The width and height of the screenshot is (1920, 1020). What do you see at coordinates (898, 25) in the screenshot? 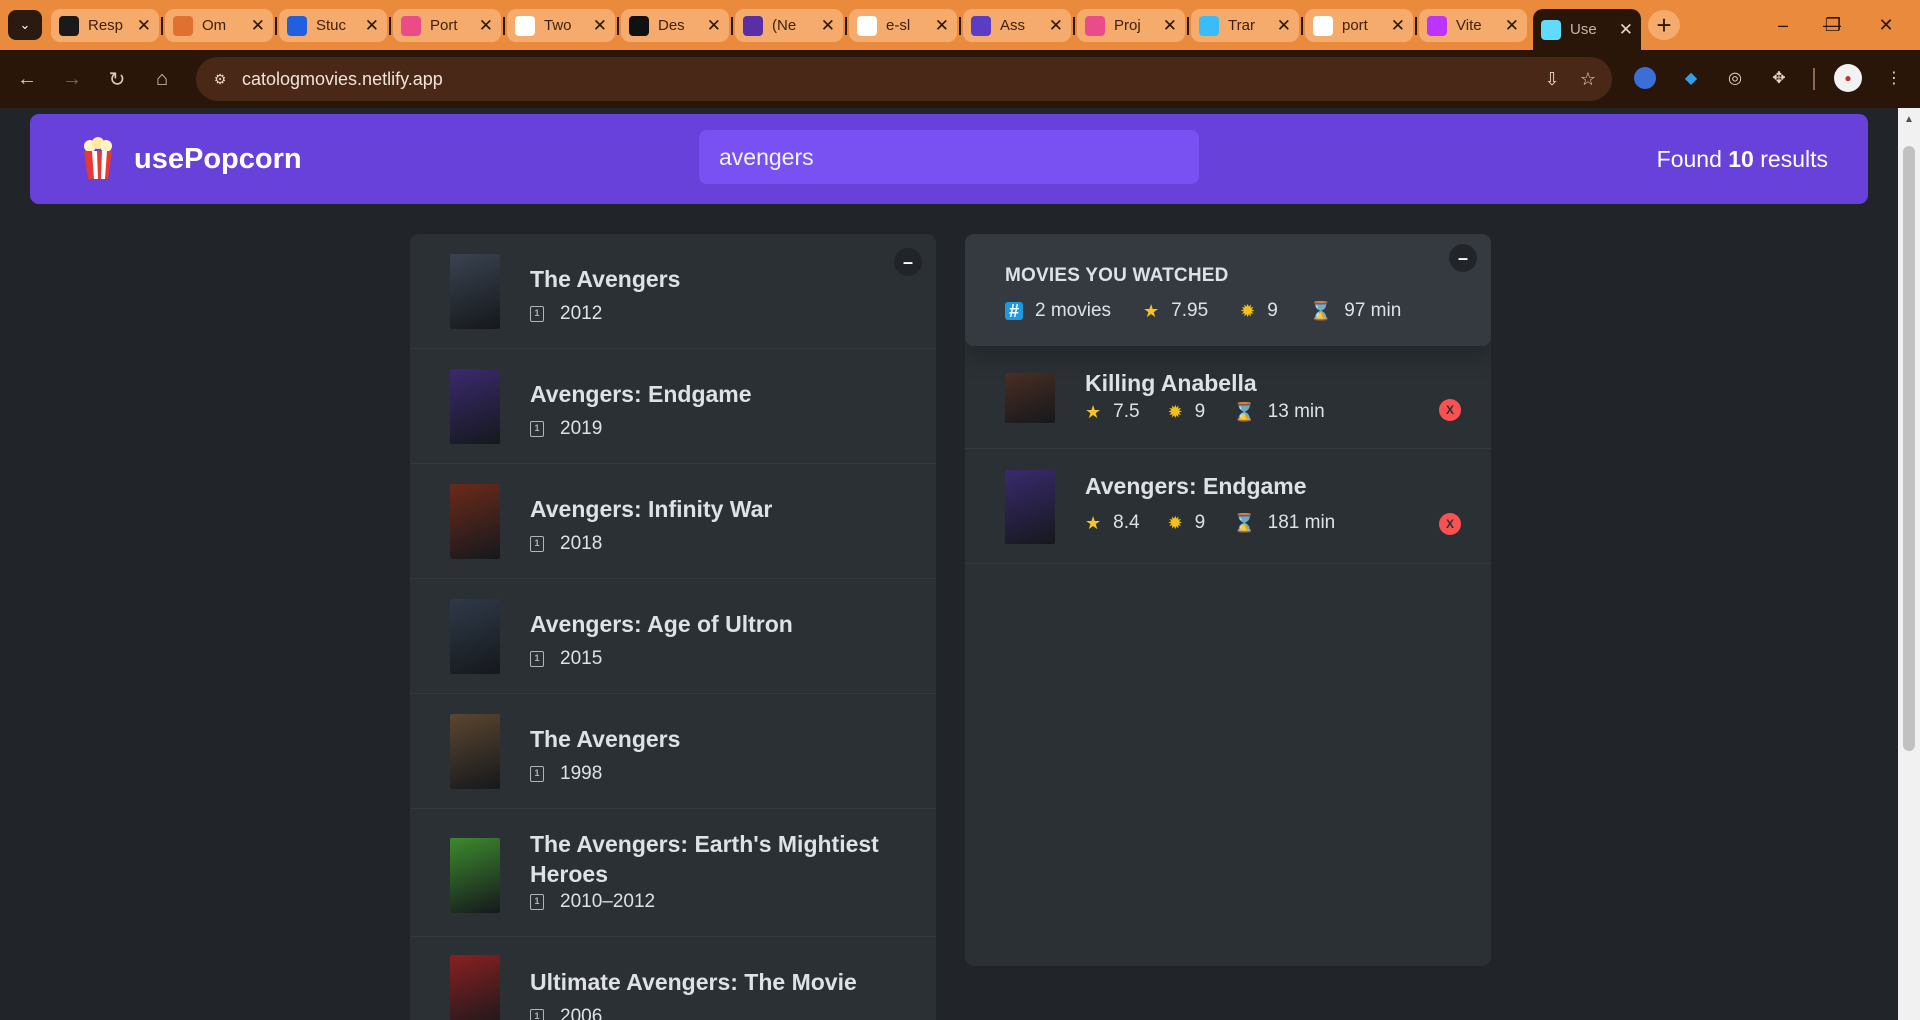
I see `tab-title: e-sl` at bounding box center [898, 25].